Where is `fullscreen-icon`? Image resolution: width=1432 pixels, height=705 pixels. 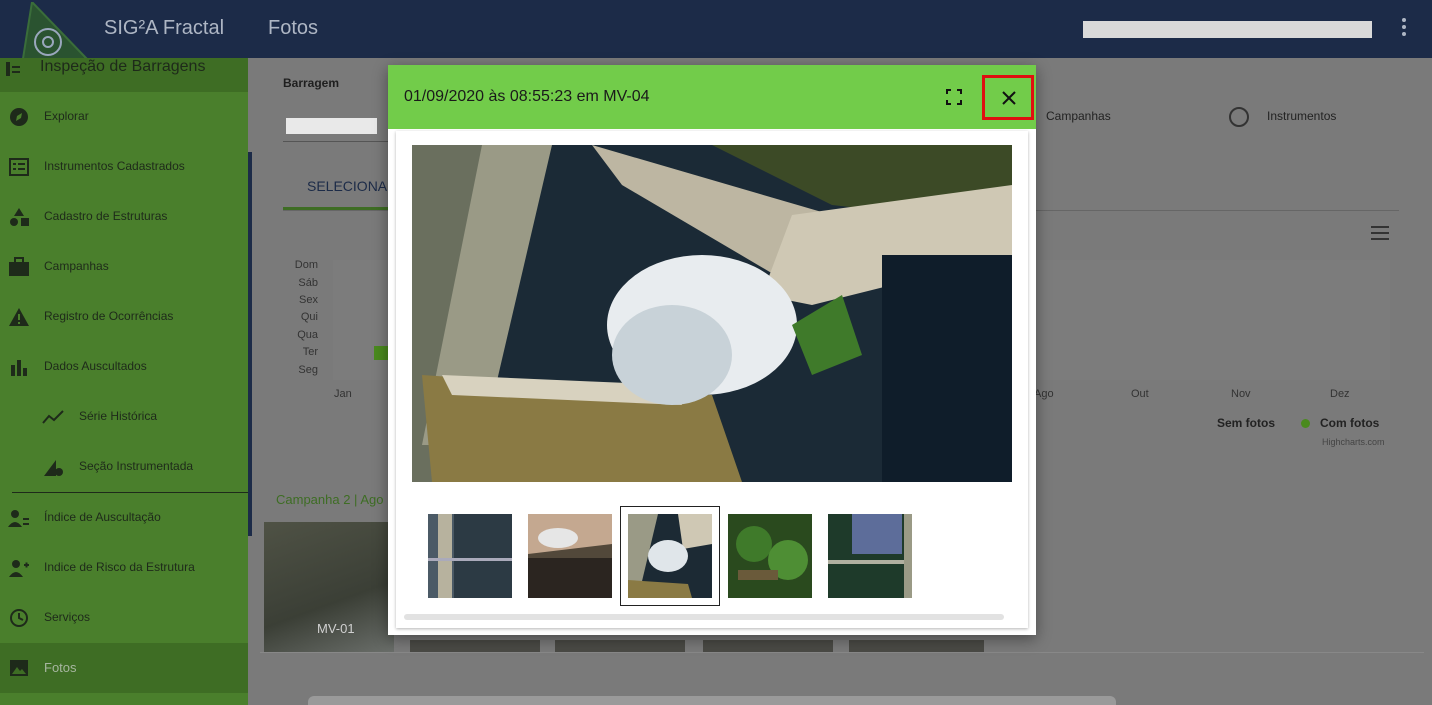
fullscreen-icon is located at coordinates (954, 97).